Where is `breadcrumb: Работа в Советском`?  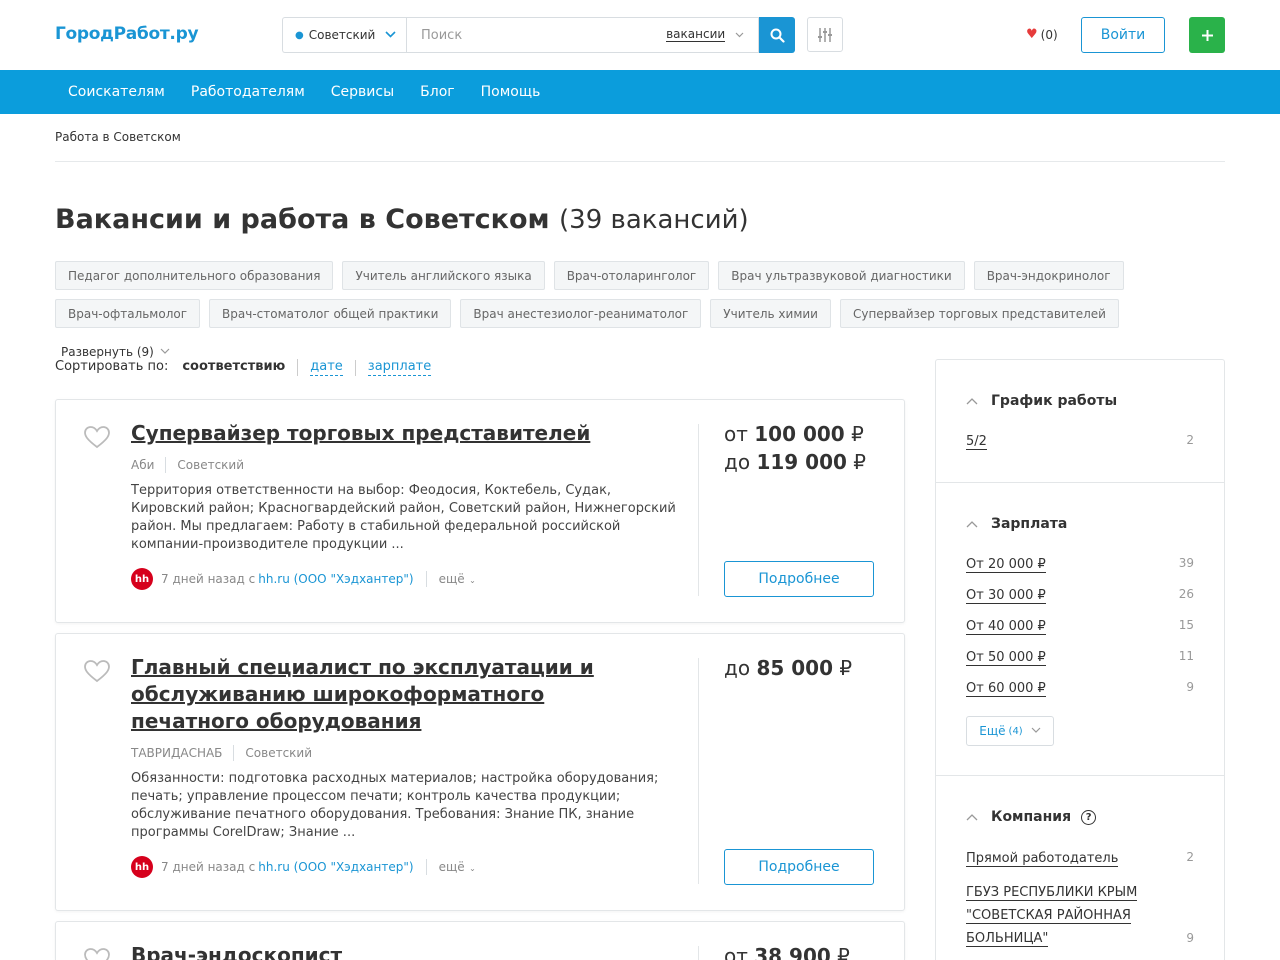 breadcrumb: Работа в Советском is located at coordinates (118, 137).